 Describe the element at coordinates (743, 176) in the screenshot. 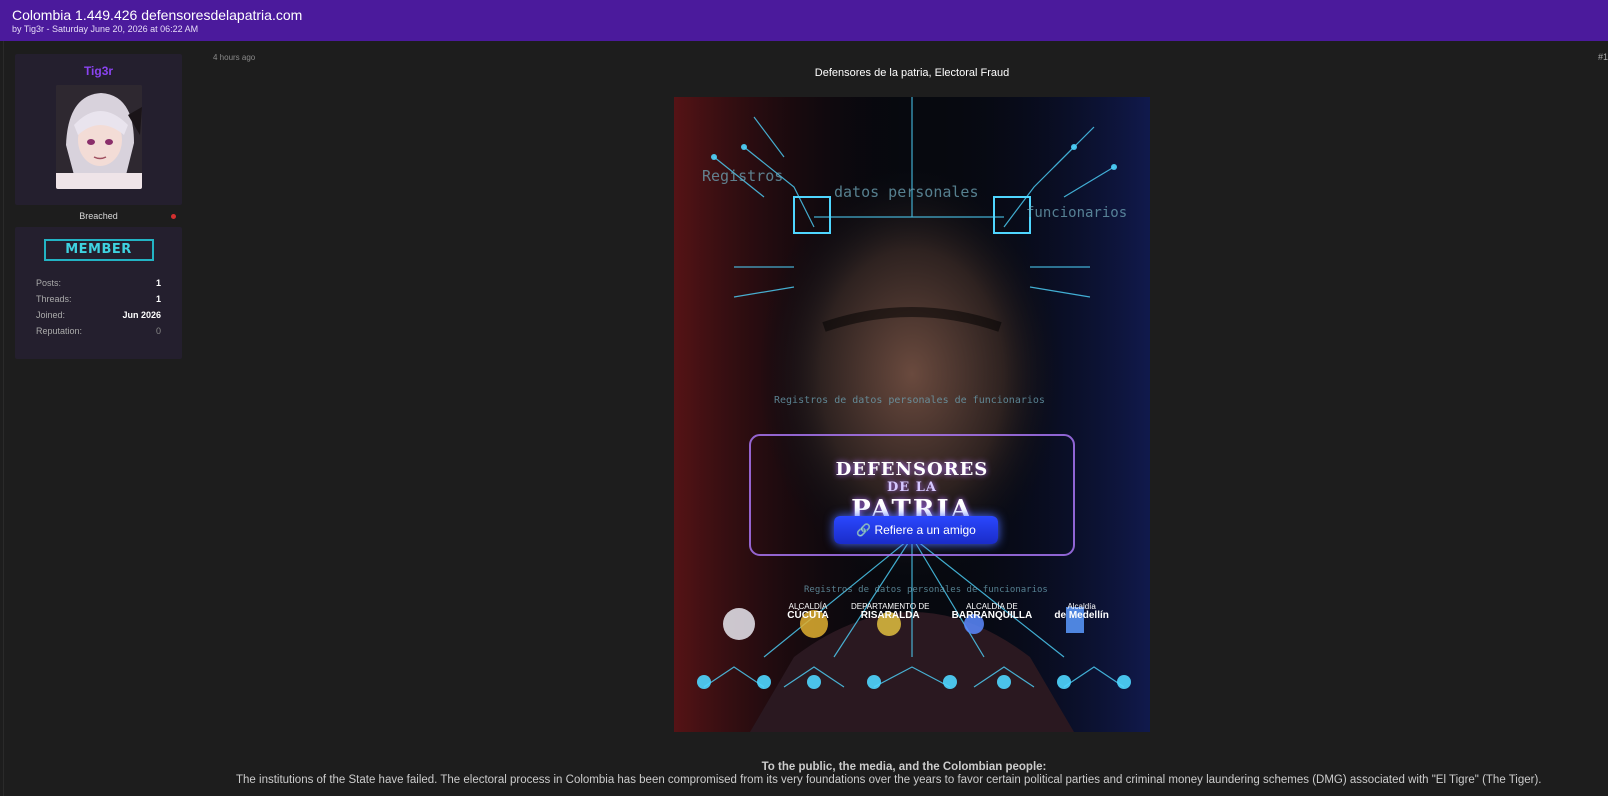

I see `poster-overlay-left: Registros` at that location.